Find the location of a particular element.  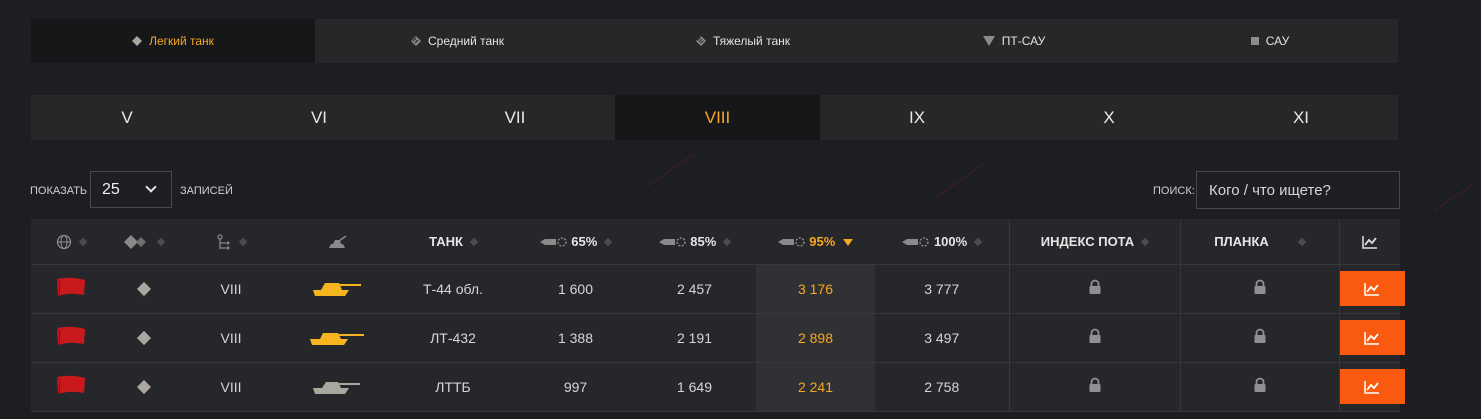

search-input is located at coordinates (1298, 190).